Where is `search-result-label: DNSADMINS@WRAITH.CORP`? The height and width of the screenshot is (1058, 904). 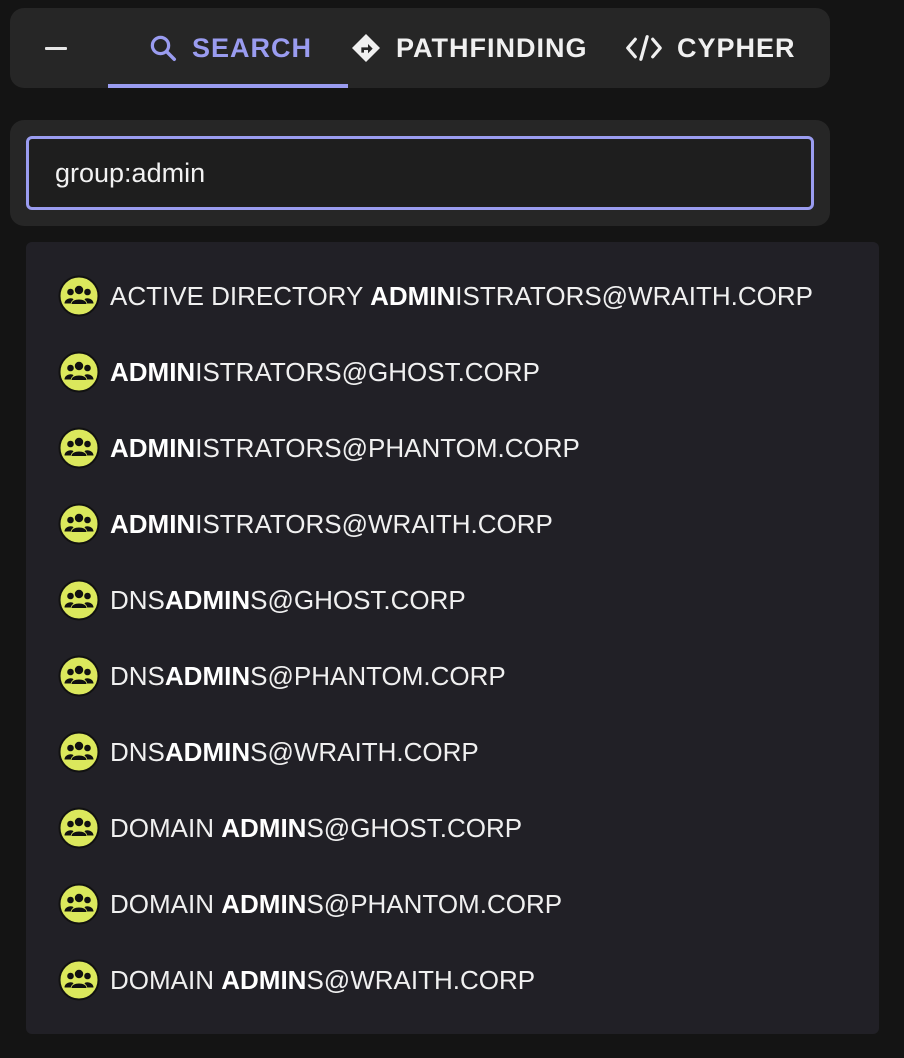
search-result-label: DNSADMINS@WRAITH.CORP is located at coordinates (294, 752).